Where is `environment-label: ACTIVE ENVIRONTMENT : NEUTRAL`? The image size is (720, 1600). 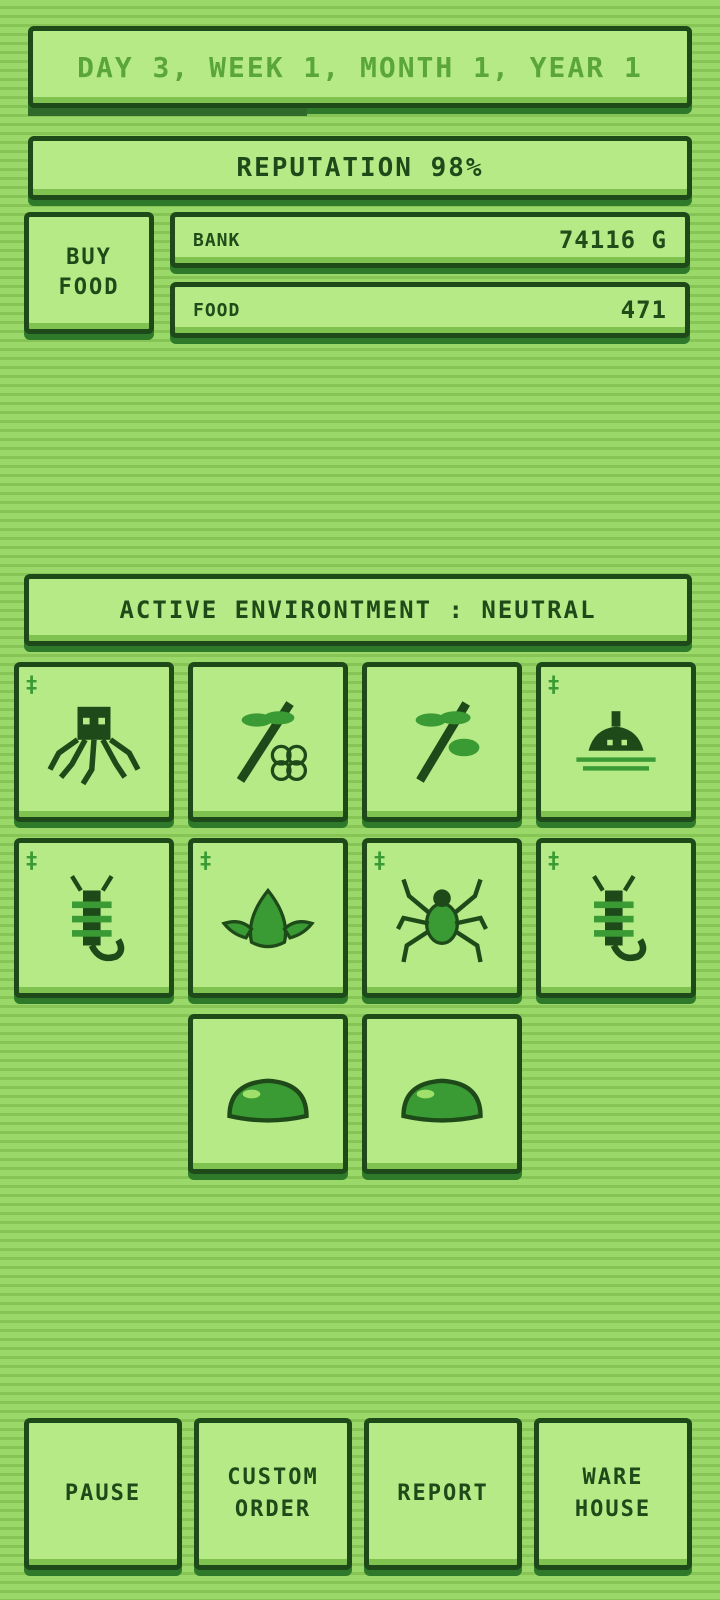 environment-label: ACTIVE ENVIRONTMENT : NEUTRAL is located at coordinates (358, 610).